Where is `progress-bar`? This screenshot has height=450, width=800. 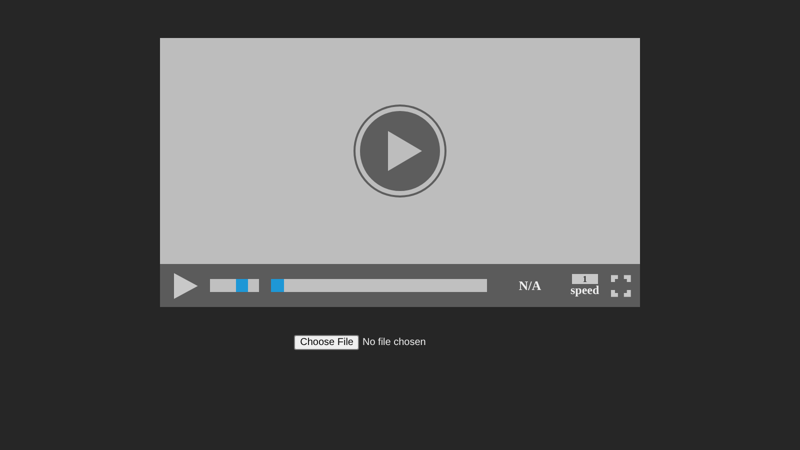 progress-bar is located at coordinates (379, 285).